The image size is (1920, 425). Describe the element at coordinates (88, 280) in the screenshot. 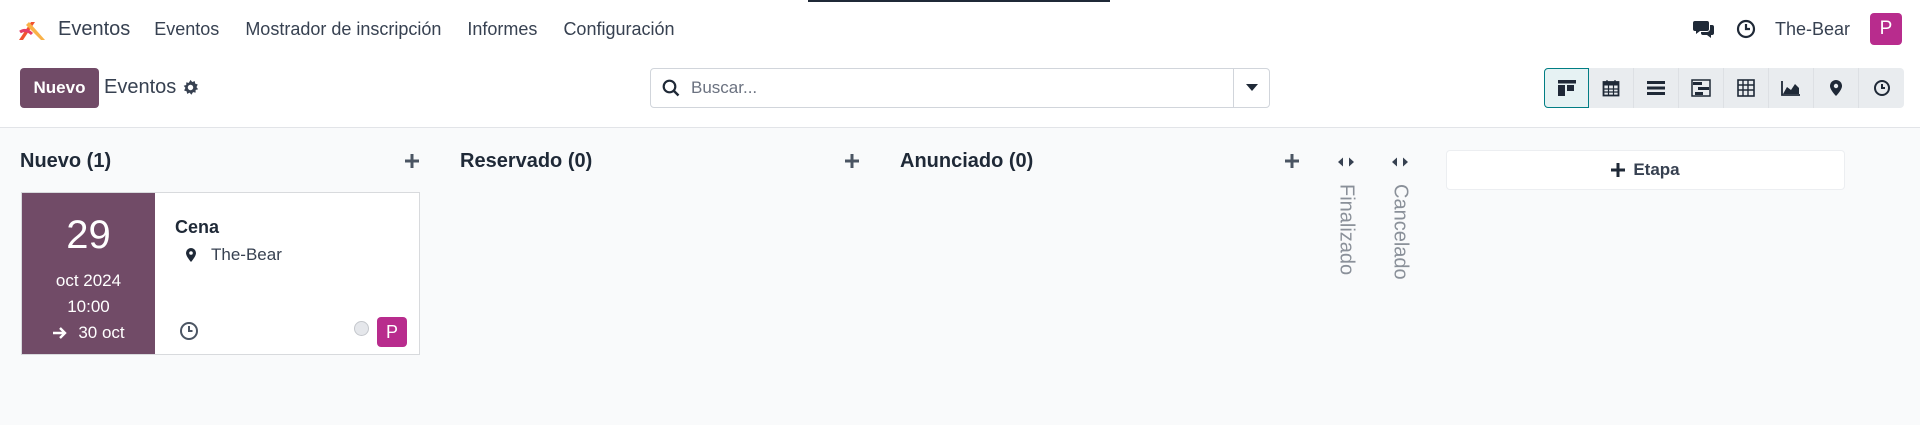

I see `event-month-year: oct 2024` at that location.